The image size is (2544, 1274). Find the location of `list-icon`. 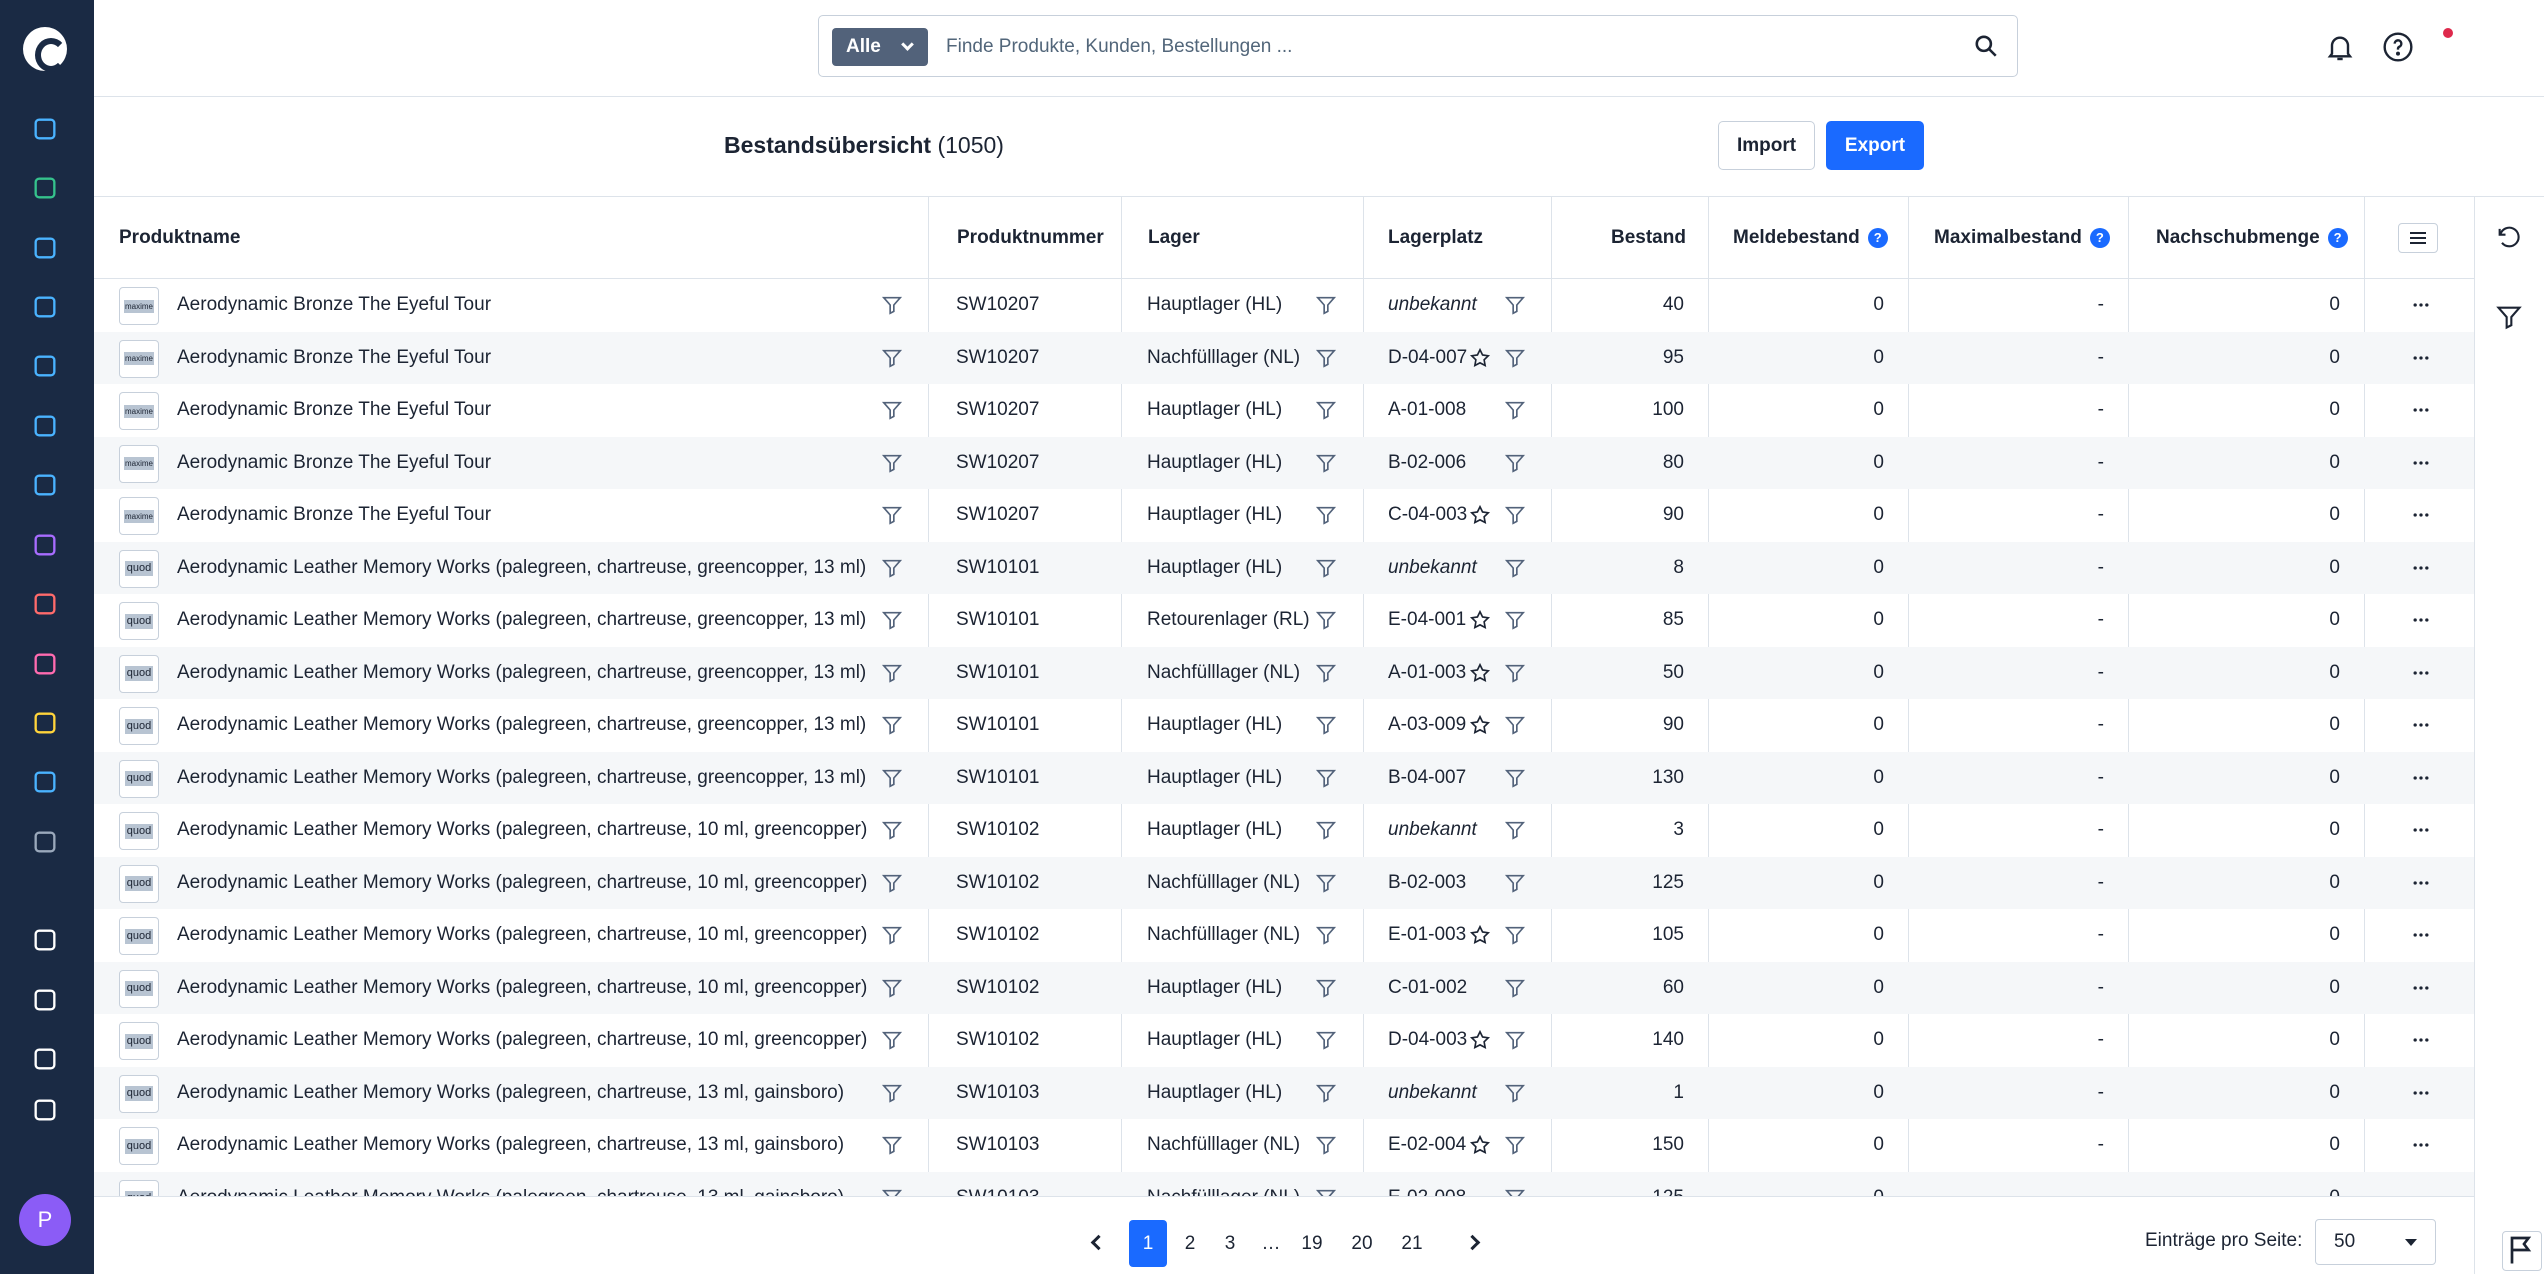

list-icon is located at coordinates (45, 664).